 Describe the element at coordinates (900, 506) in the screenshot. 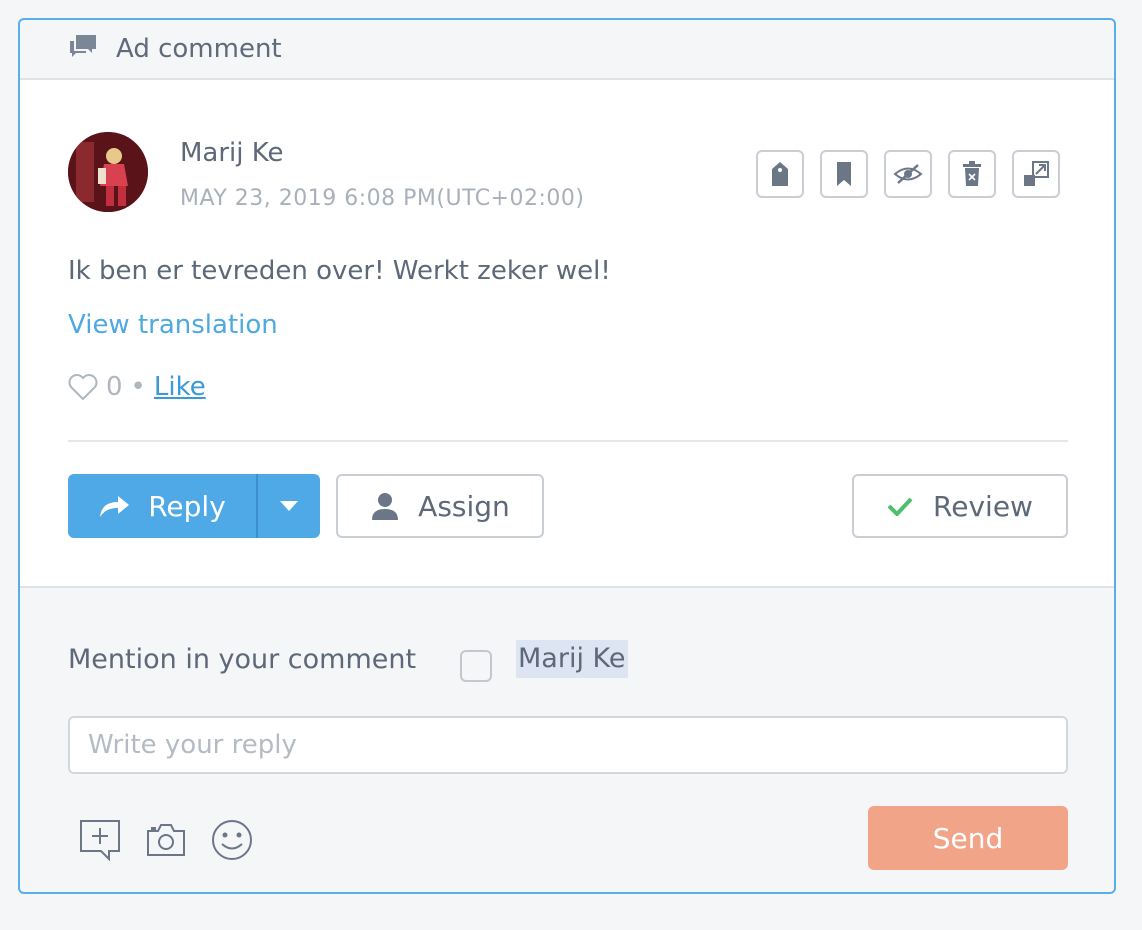

I see `checkmark-icon` at that location.